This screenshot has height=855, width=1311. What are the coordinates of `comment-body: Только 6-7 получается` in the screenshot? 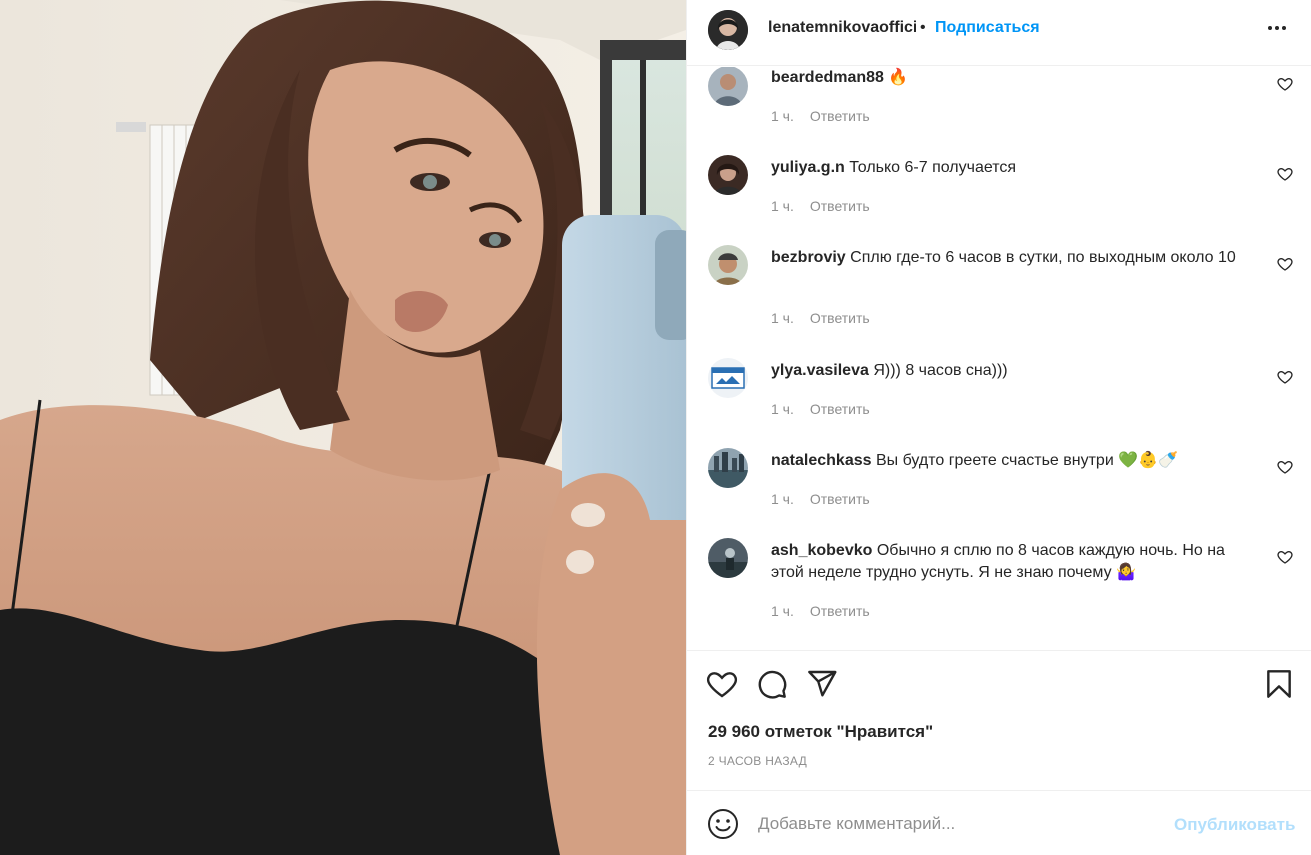 It's located at (933, 167).